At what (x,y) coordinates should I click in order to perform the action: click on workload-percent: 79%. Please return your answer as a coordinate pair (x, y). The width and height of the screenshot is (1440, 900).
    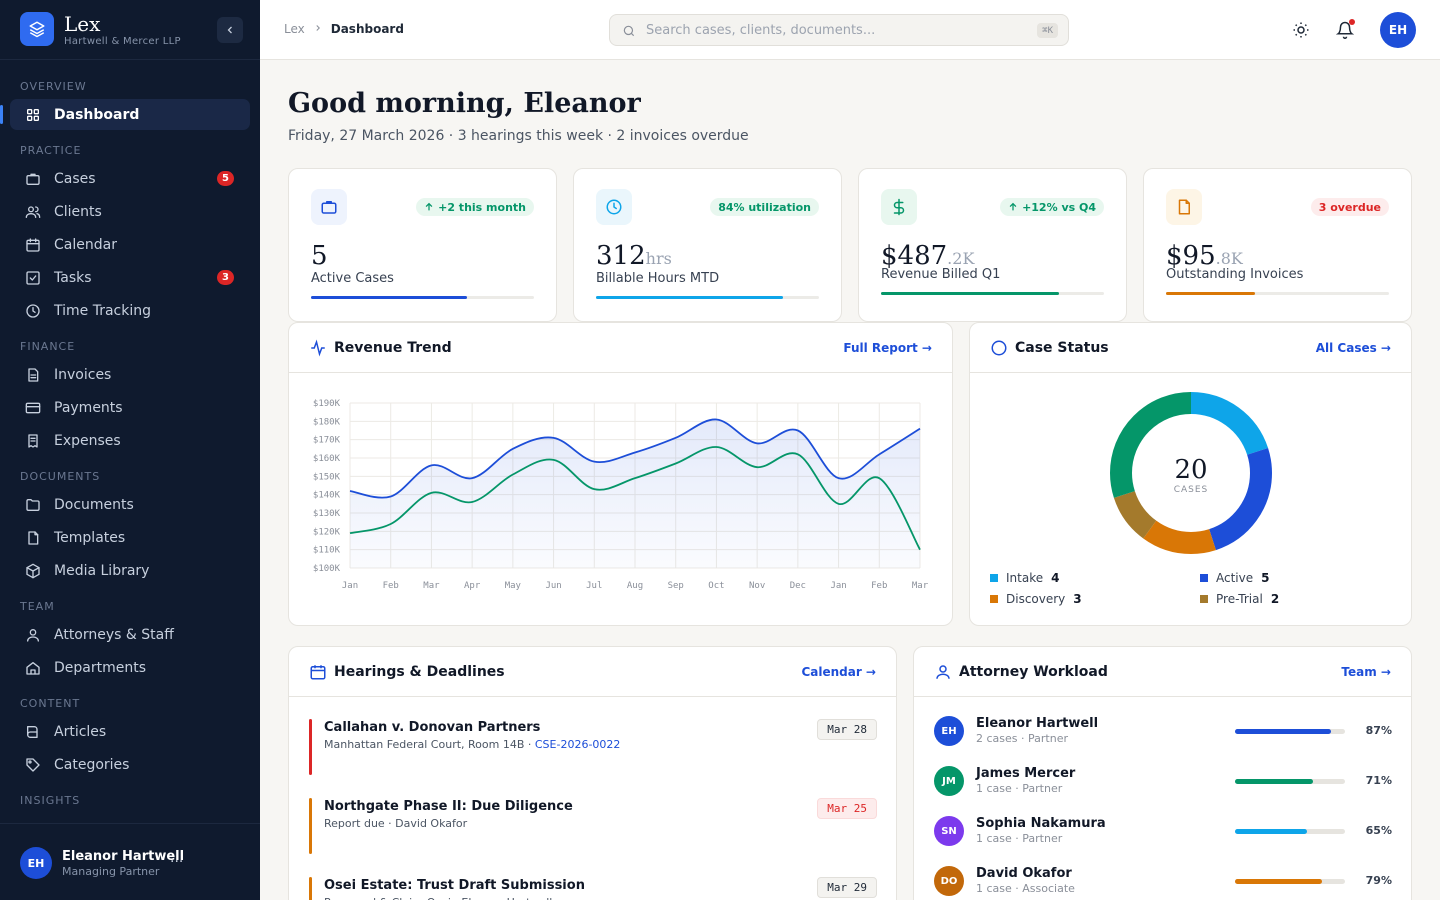
    Looking at the image, I should click on (1378, 880).